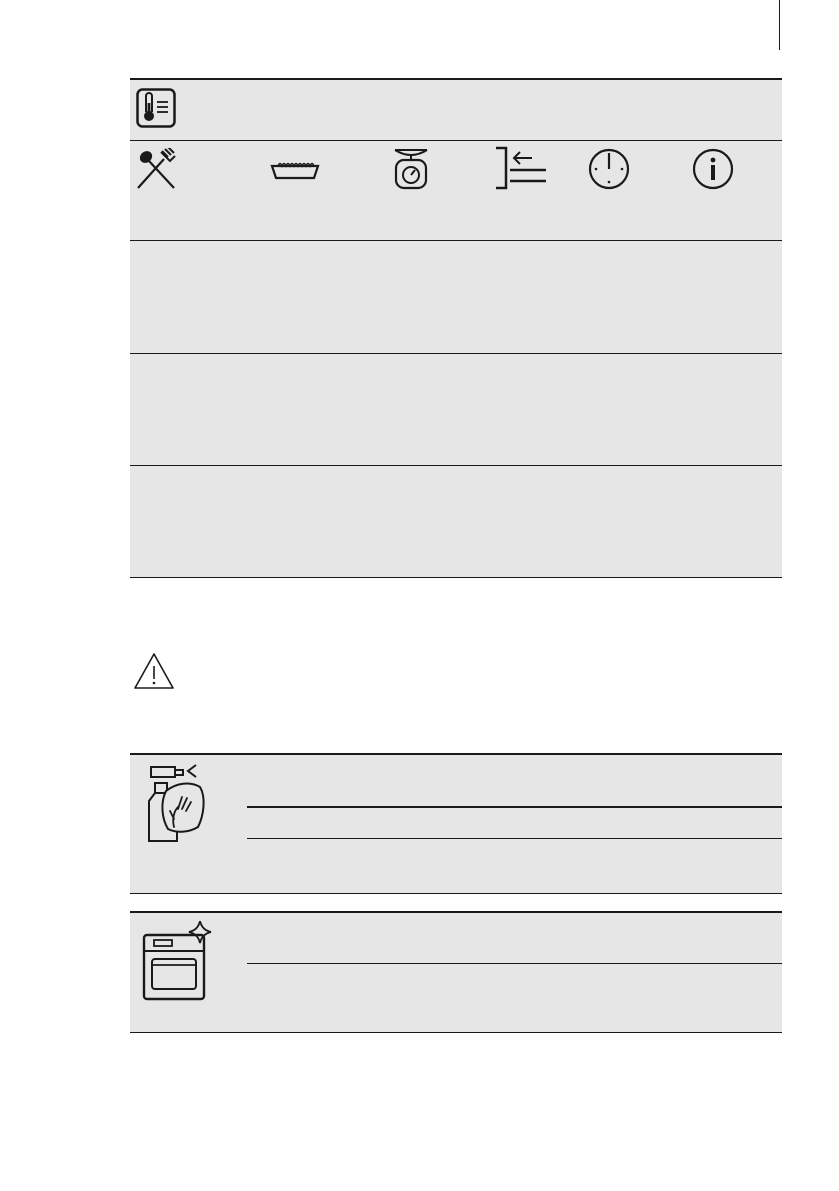 The height and width of the screenshot is (1191, 839). What do you see at coordinates (411, 168) in the screenshot?
I see `kitchen-scale-icon` at bounding box center [411, 168].